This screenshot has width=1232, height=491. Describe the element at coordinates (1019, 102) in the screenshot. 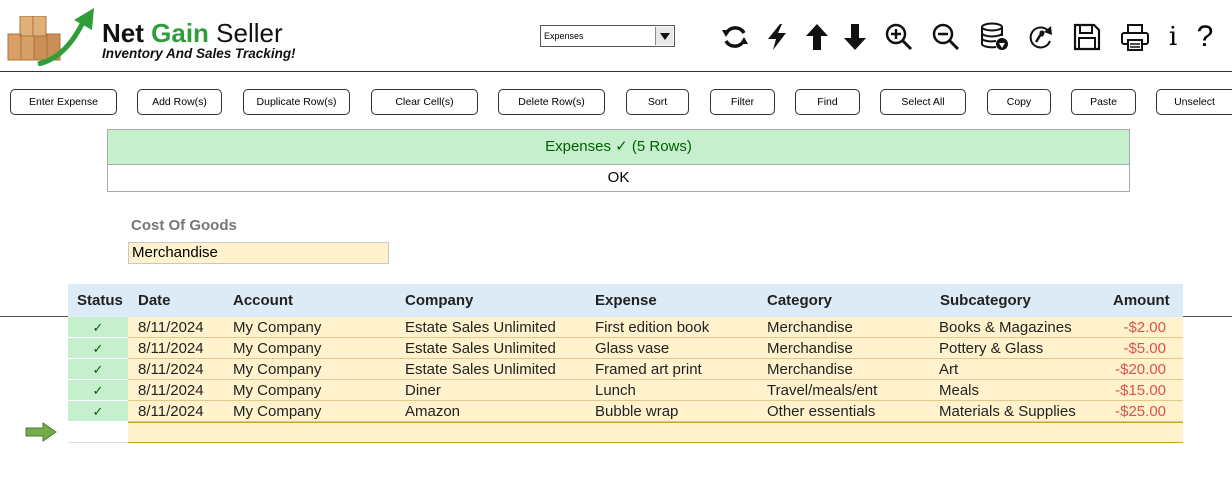

I see `copy-button: Copy` at that location.